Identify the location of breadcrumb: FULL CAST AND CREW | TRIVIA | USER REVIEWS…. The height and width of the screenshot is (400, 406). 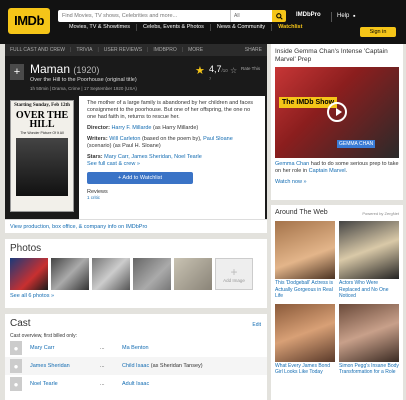
(136, 50).